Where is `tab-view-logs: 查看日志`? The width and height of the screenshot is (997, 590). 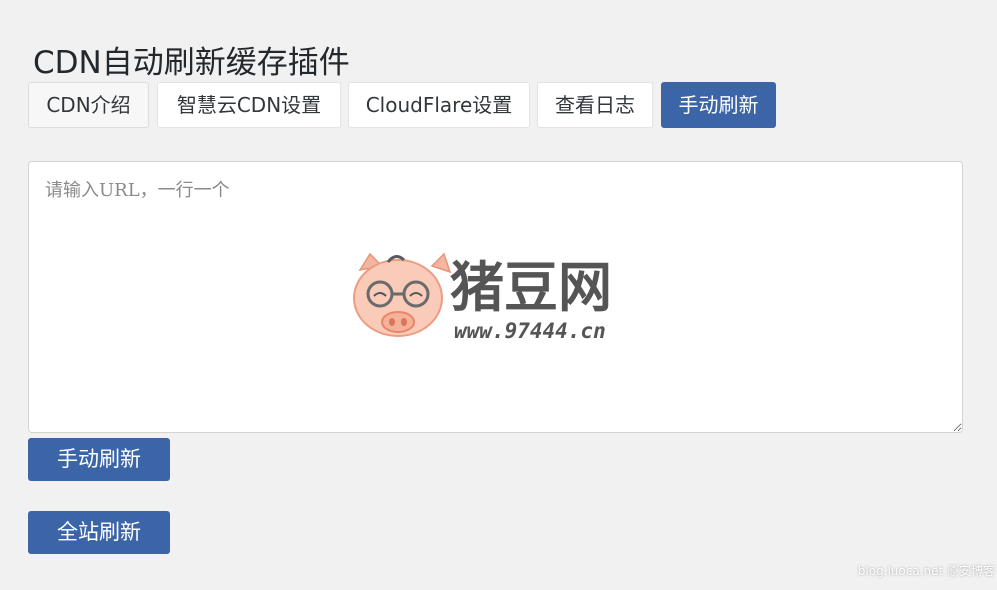
tab-view-logs: 查看日志 is located at coordinates (595, 105).